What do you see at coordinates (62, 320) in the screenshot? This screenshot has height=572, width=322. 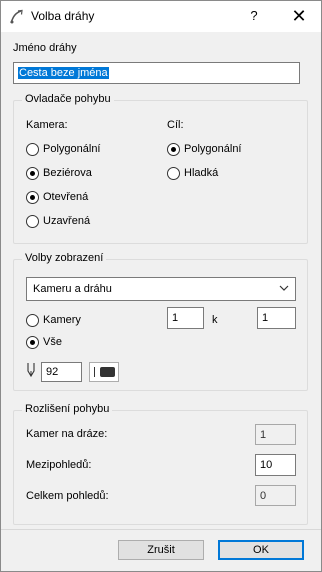 I see `cameras-radio-label: Kamery` at bounding box center [62, 320].